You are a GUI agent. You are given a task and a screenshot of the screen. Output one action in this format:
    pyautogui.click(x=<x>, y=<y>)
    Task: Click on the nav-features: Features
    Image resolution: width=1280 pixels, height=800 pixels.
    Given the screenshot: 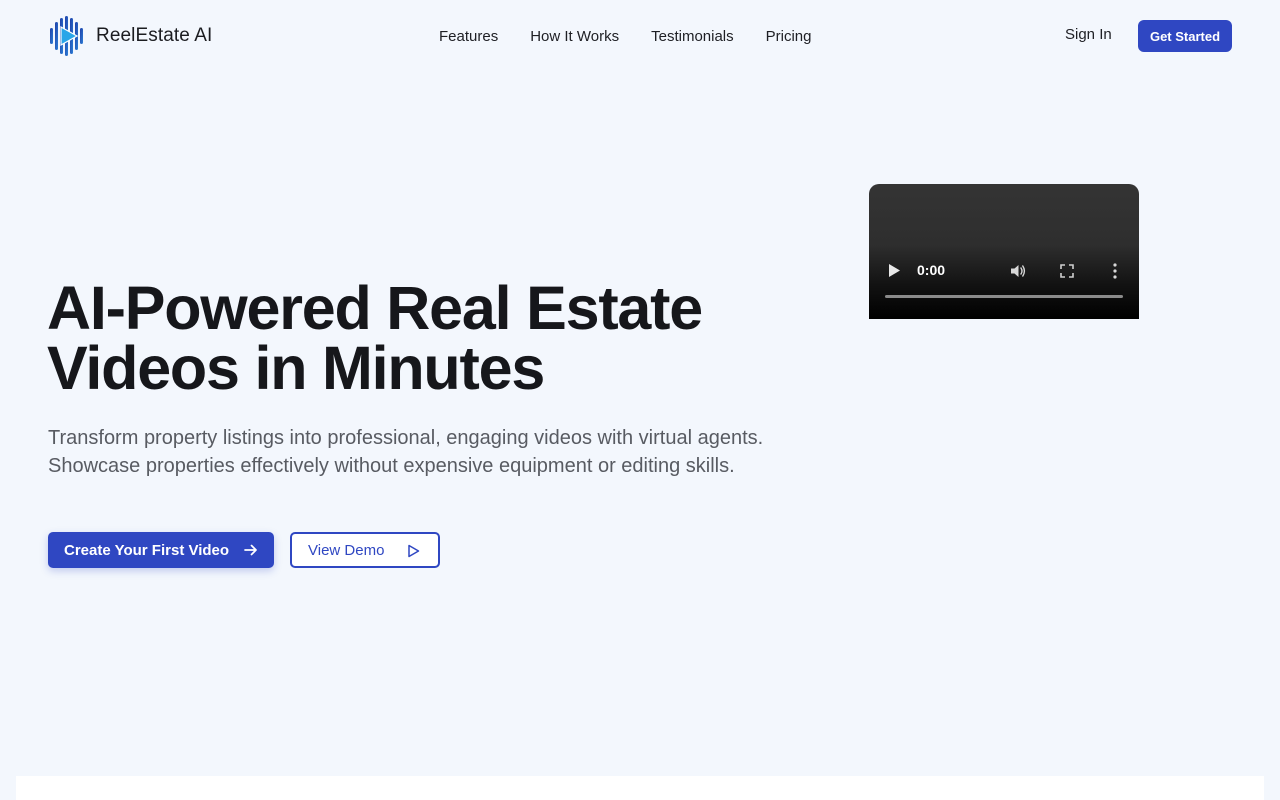 What is the action you would take?
    pyautogui.click(x=468, y=36)
    